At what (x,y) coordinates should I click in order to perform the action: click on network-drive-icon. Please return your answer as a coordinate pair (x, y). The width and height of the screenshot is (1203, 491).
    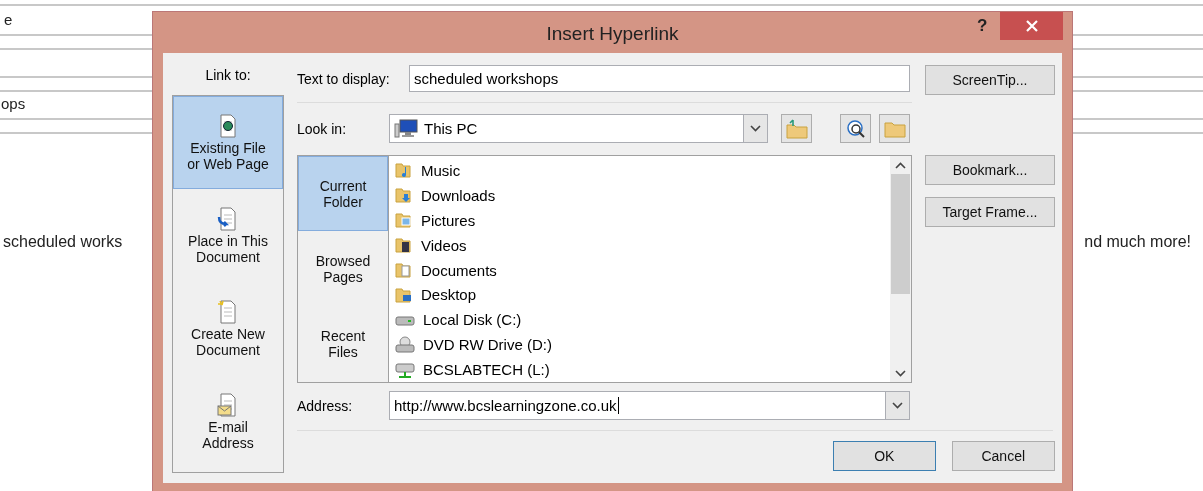
    Looking at the image, I should click on (405, 369).